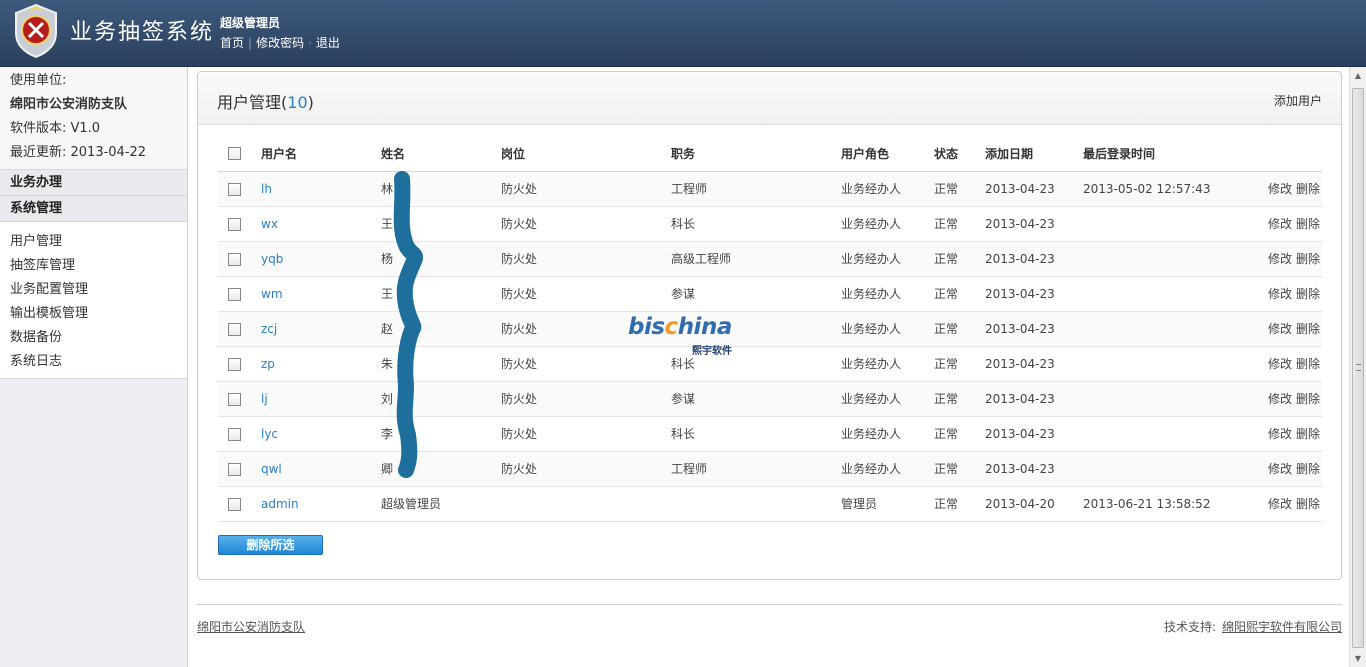 The height and width of the screenshot is (667, 1366). I want to click on menu-data-backup: 数据备份, so click(93, 338).